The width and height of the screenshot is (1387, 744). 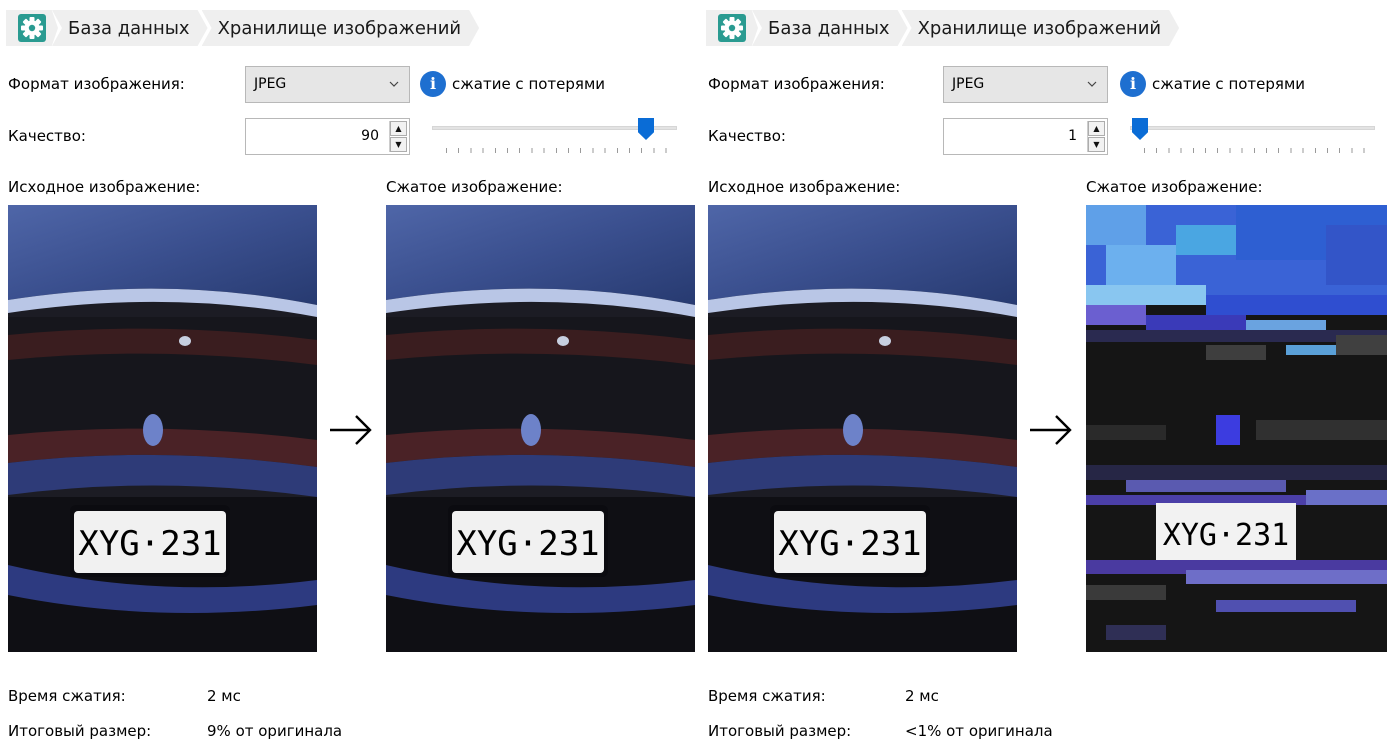 I want to click on result-size-value: 9% от оригинала, so click(x=275, y=731).